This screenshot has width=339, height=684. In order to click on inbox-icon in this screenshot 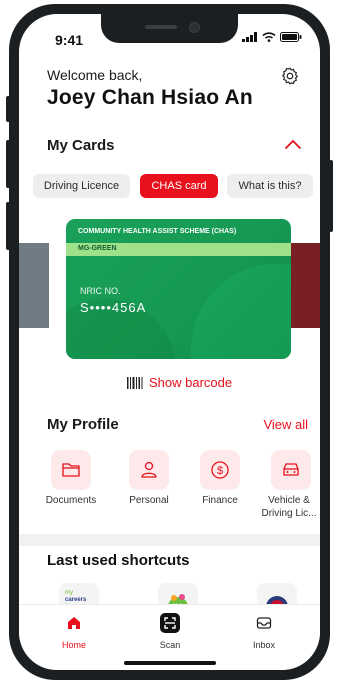, I will do `click(264, 623)`.